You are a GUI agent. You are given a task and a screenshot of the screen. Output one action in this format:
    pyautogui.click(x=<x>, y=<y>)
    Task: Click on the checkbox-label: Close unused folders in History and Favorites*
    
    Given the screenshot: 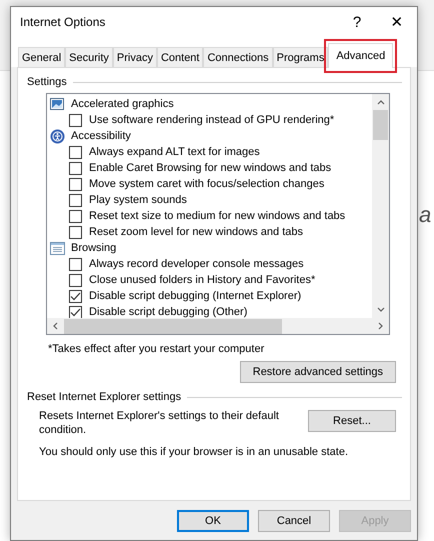 What is the action you would take?
    pyautogui.click(x=202, y=280)
    